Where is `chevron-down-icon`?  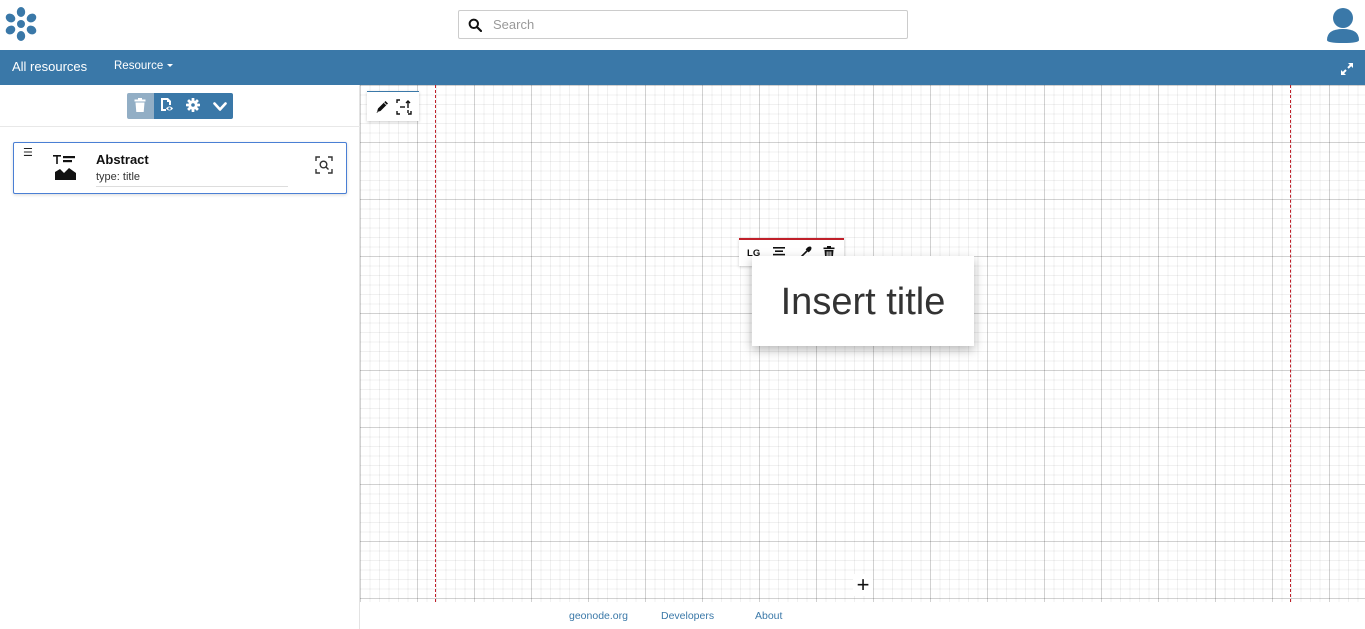
chevron-down-icon is located at coordinates (219, 106).